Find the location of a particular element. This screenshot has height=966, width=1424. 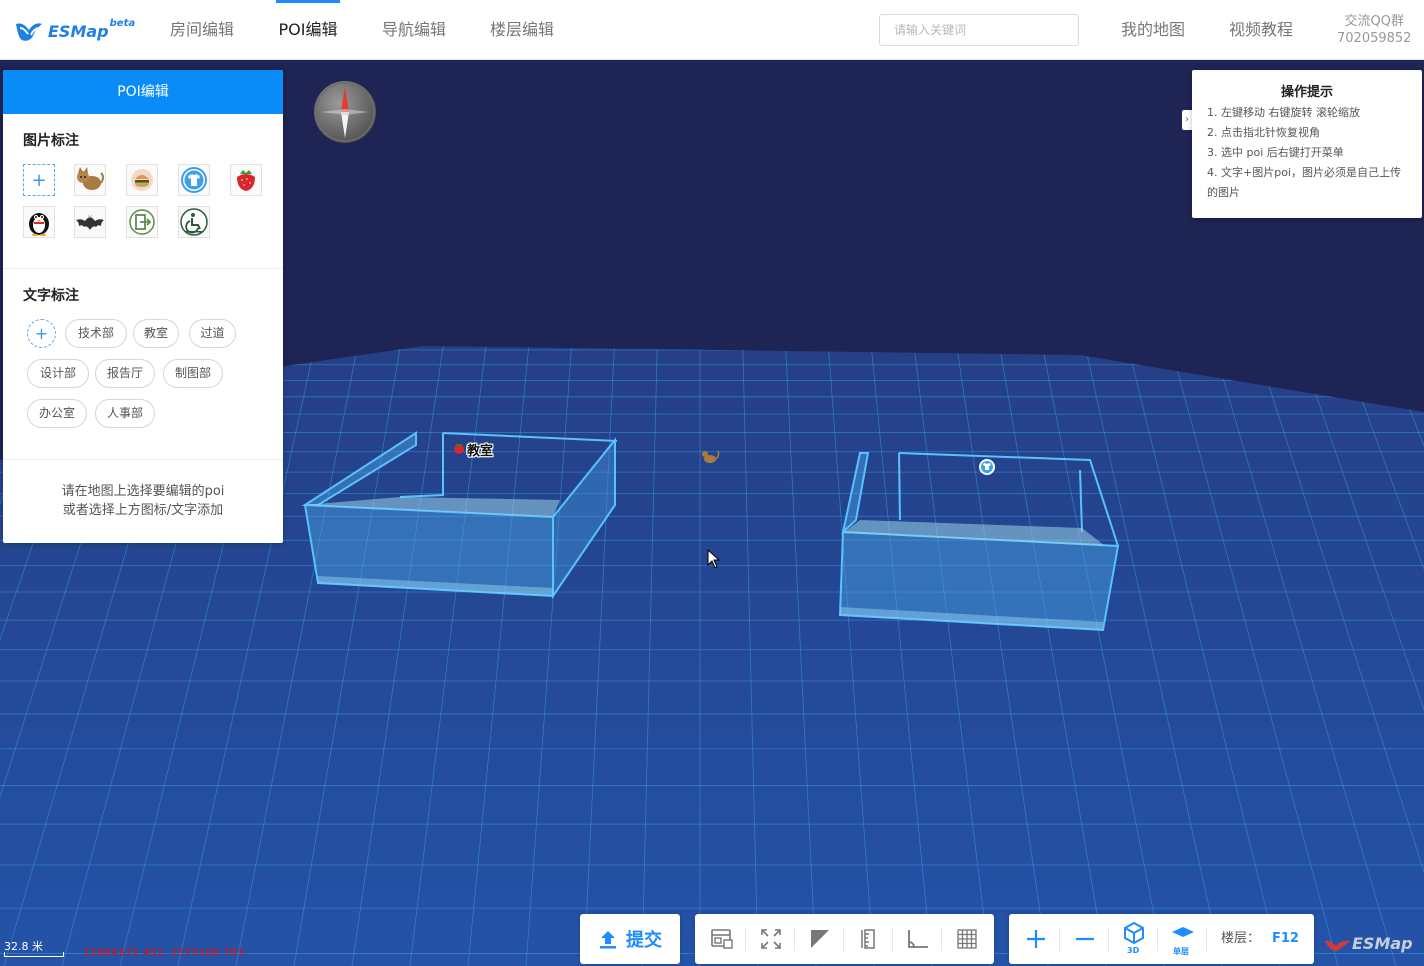

cat-icon is located at coordinates (90, 180).